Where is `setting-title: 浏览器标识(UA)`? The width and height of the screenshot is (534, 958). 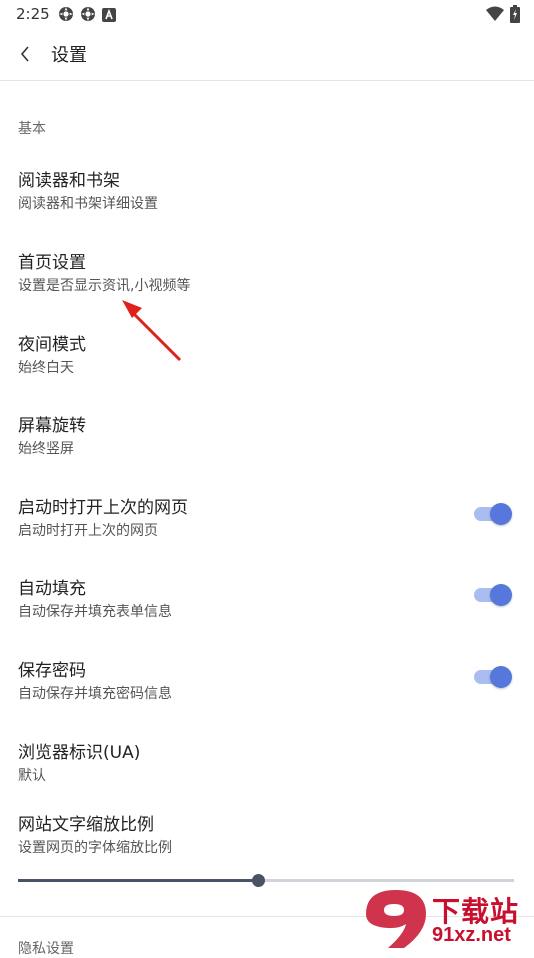
setting-title: 浏览器标识(UA) is located at coordinates (79, 753).